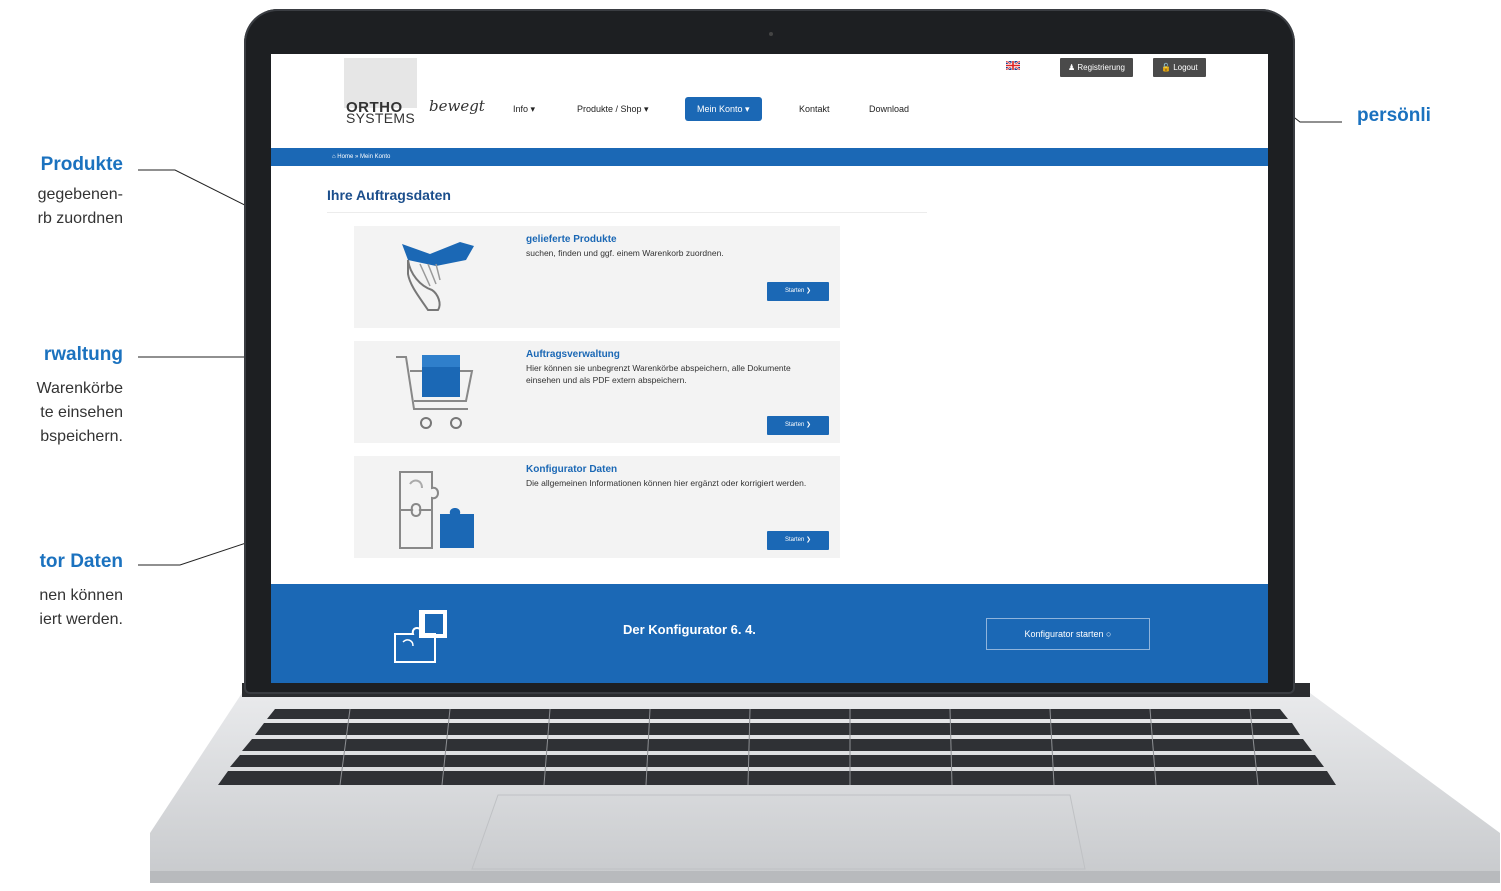  I want to click on logout-label: Logout, so click(1185, 67).